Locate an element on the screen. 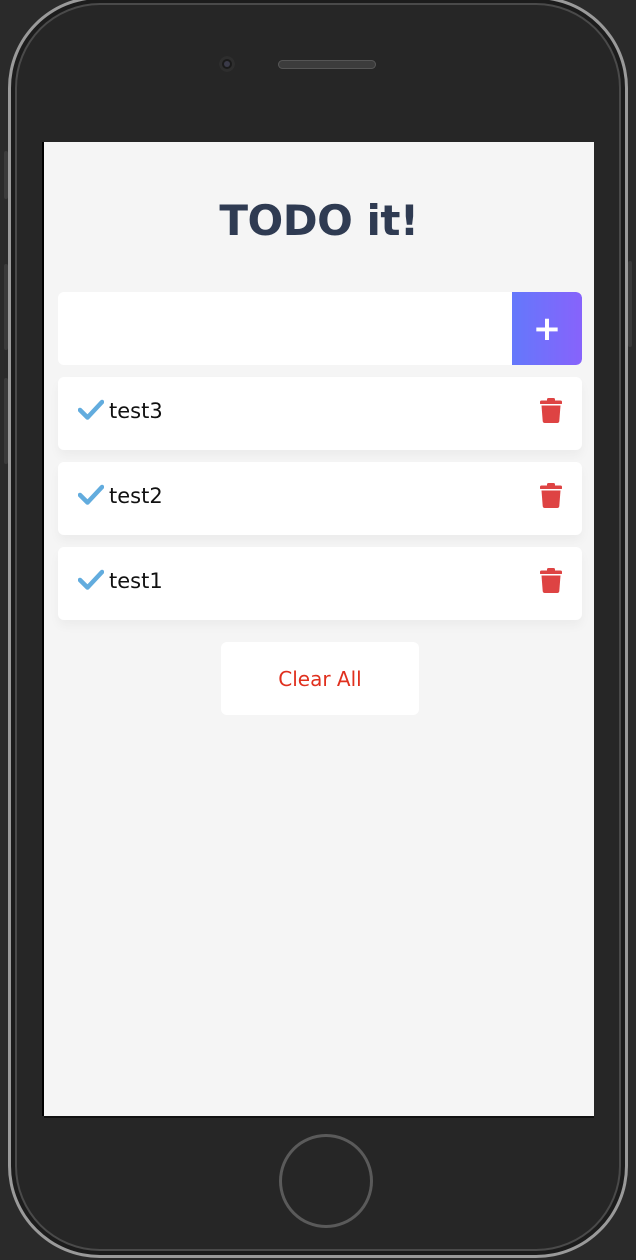  add-todo-button: + is located at coordinates (547, 328).